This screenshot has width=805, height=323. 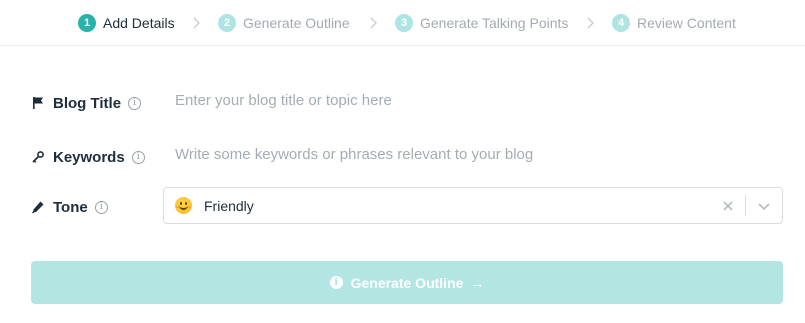 What do you see at coordinates (37, 157) in the screenshot?
I see `key-icon` at bounding box center [37, 157].